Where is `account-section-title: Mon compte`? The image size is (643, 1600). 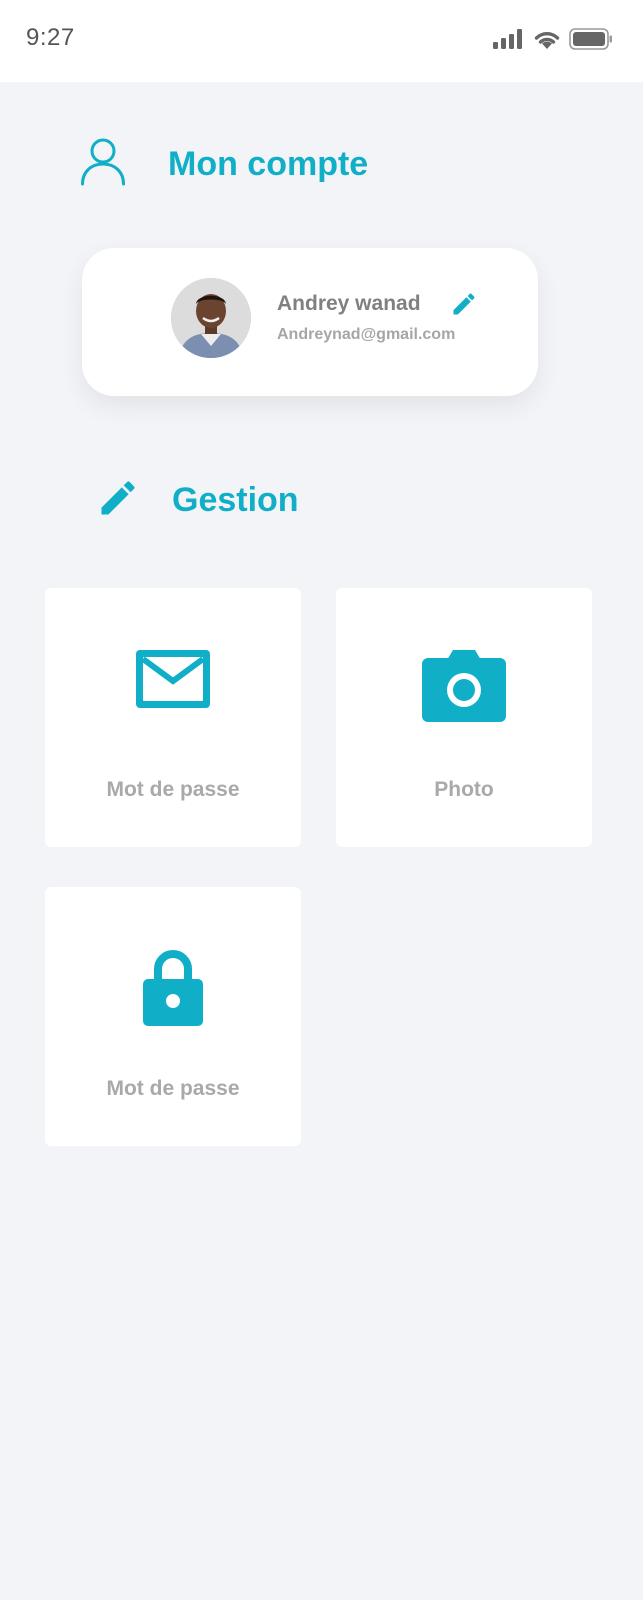
account-section-title: Mon compte is located at coordinates (268, 164).